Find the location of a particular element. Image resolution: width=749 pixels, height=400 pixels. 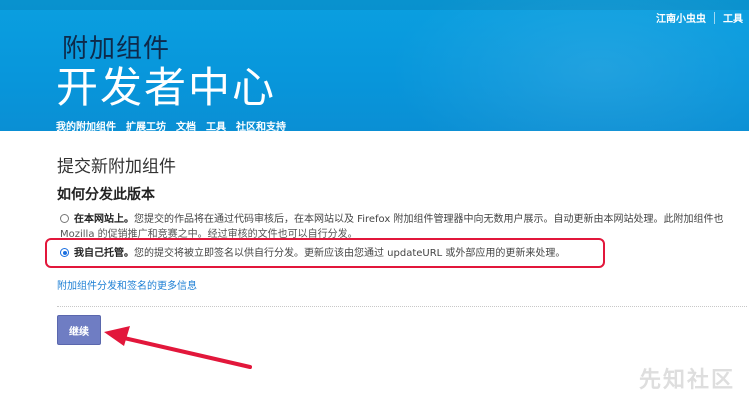

top-nav-divider is located at coordinates (714, 17).